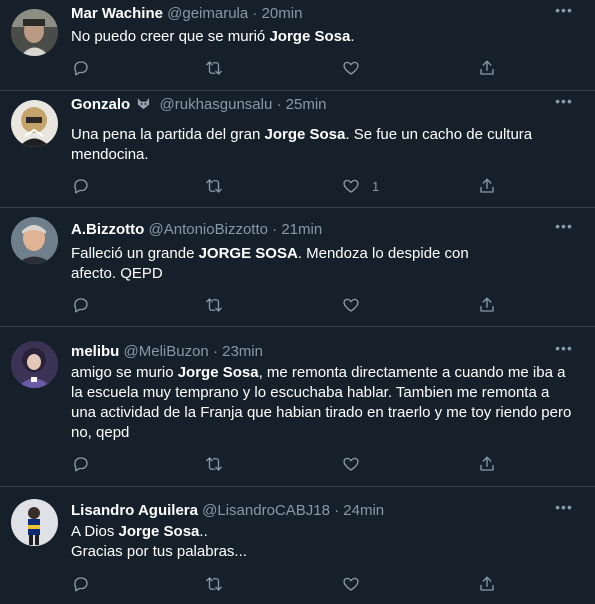 The width and height of the screenshot is (595, 604). I want to click on user-handle: @AntonioBizzotto, so click(208, 229).